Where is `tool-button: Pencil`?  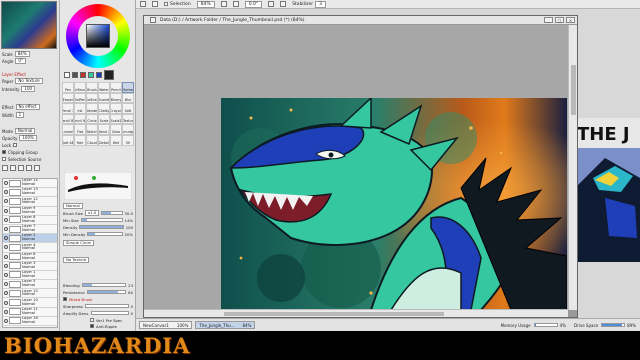 tool-button: Pencil is located at coordinates (116, 87).